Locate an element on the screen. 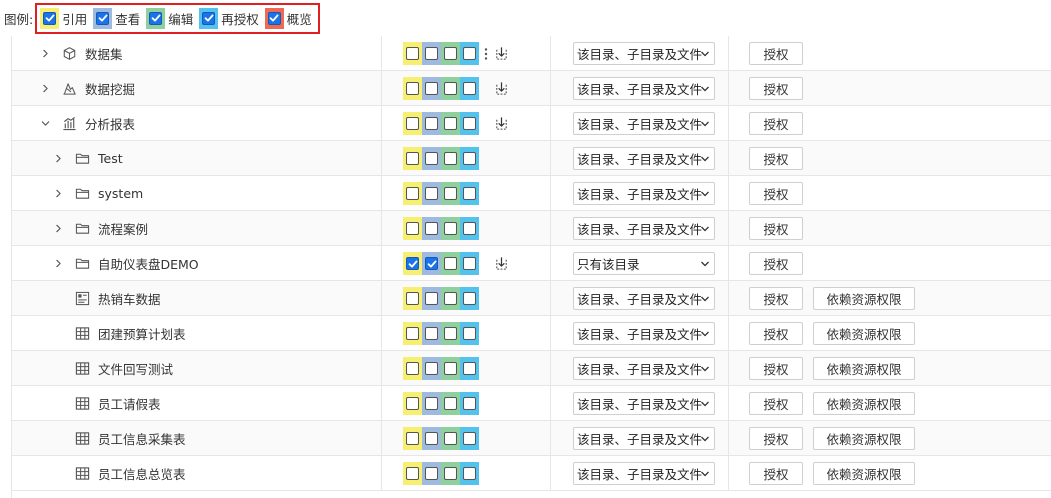  tree-node: 数据挖掘 is located at coordinates (87, 88).